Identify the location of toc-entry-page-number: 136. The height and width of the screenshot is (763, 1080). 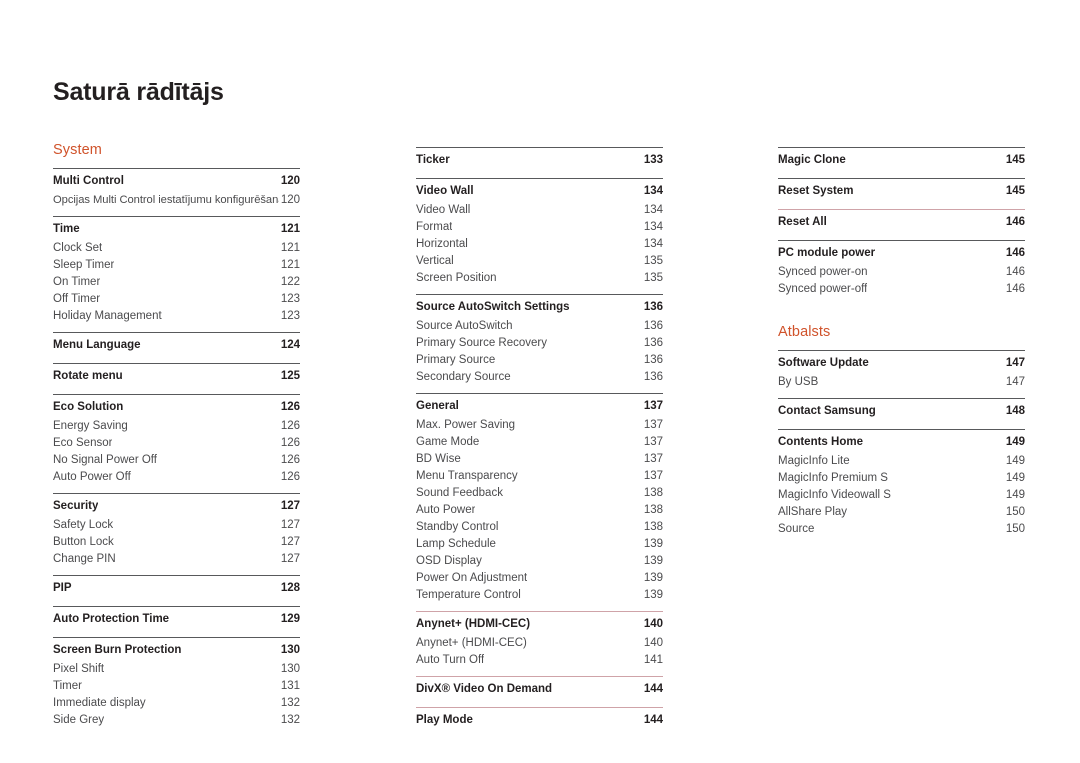
(653, 307).